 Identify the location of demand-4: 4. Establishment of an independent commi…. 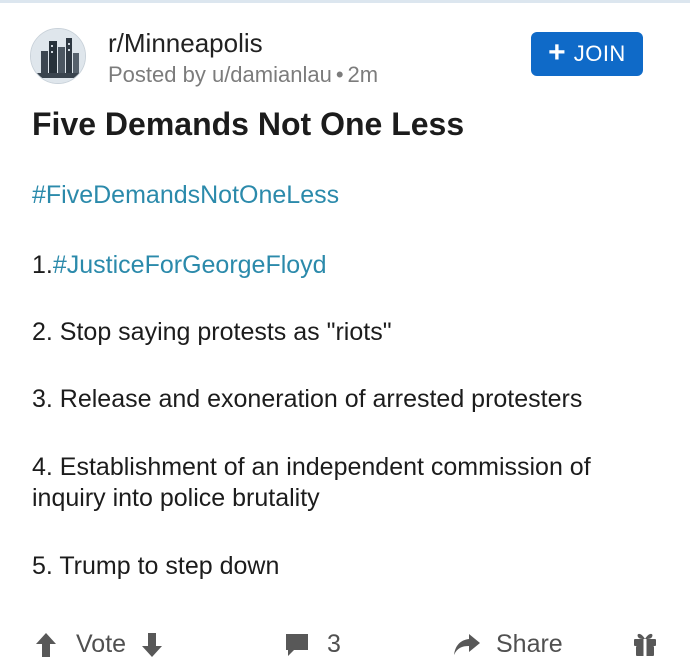
(311, 482).